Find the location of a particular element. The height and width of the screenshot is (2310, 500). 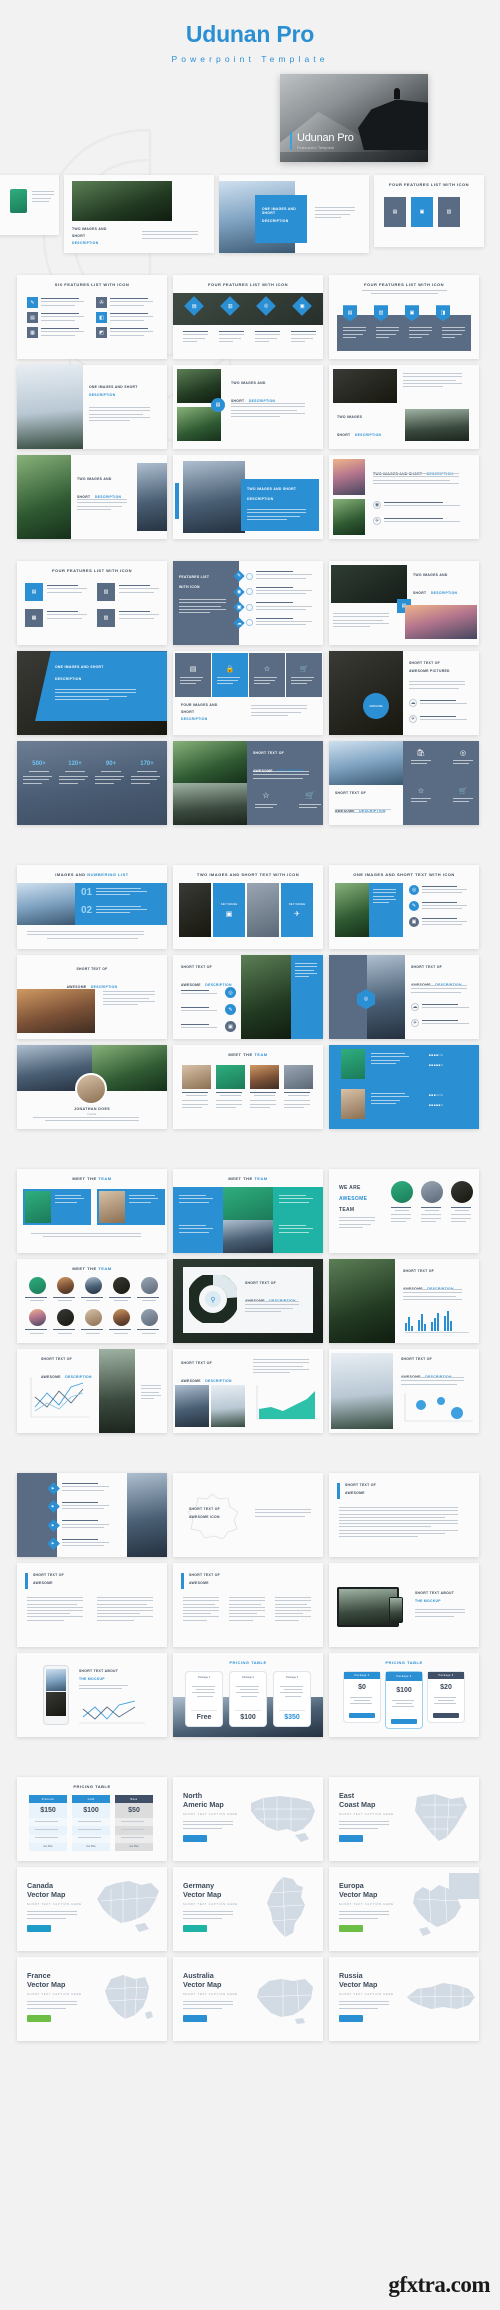

hero-person-silhouette is located at coordinates (397, 94).